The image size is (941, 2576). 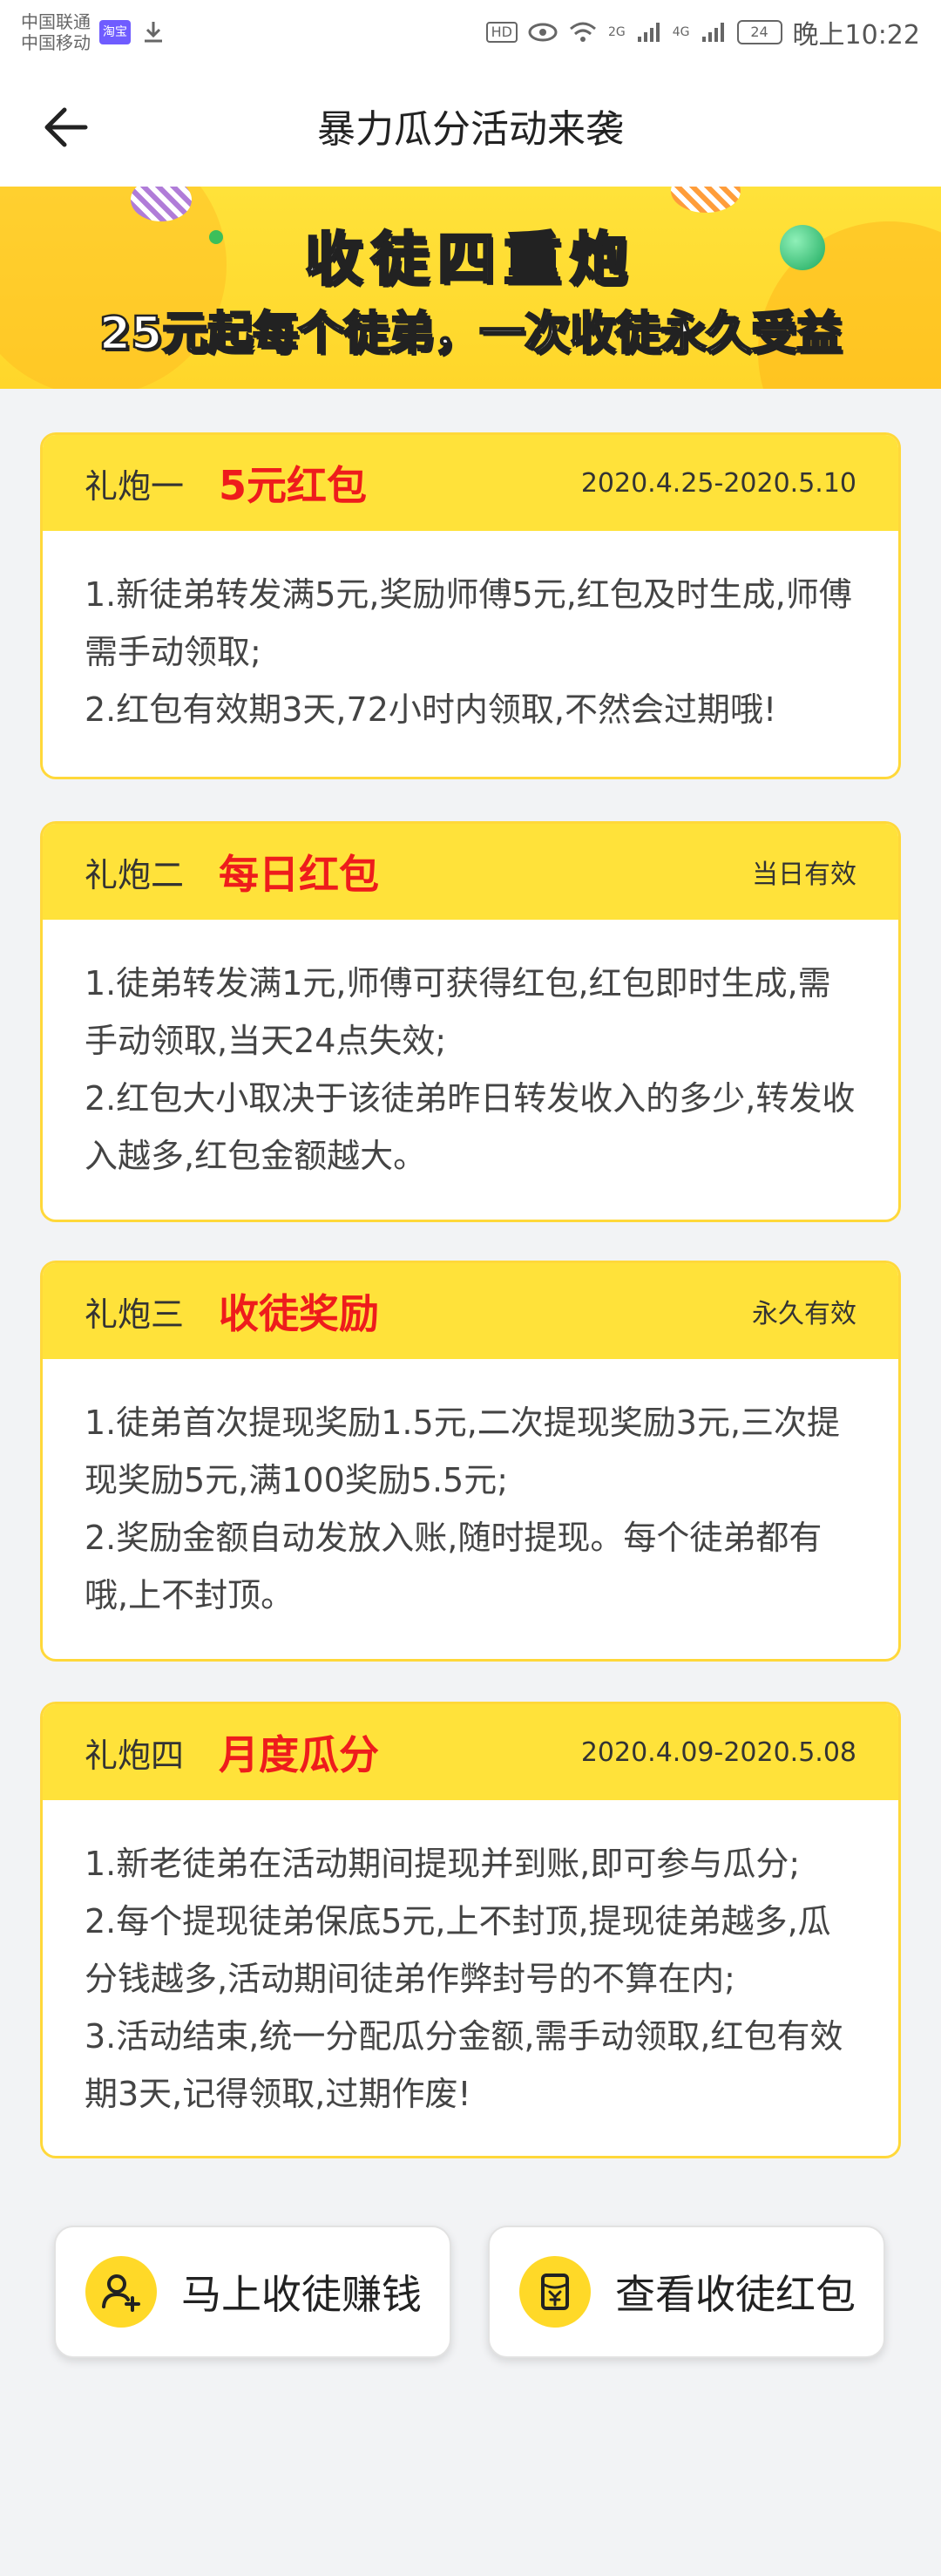 I want to click on card-header: 礼炮二 每日红包 当日有效, so click(x=470, y=872).